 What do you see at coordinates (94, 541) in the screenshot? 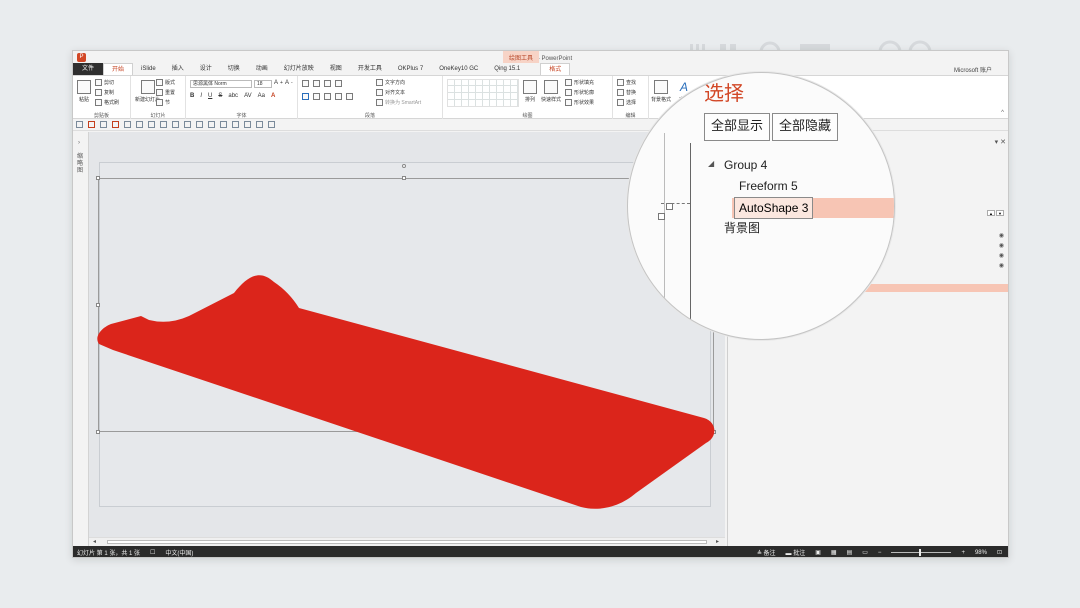
I see `scroll-left-icon: ◂` at bounding box center [94, 541].